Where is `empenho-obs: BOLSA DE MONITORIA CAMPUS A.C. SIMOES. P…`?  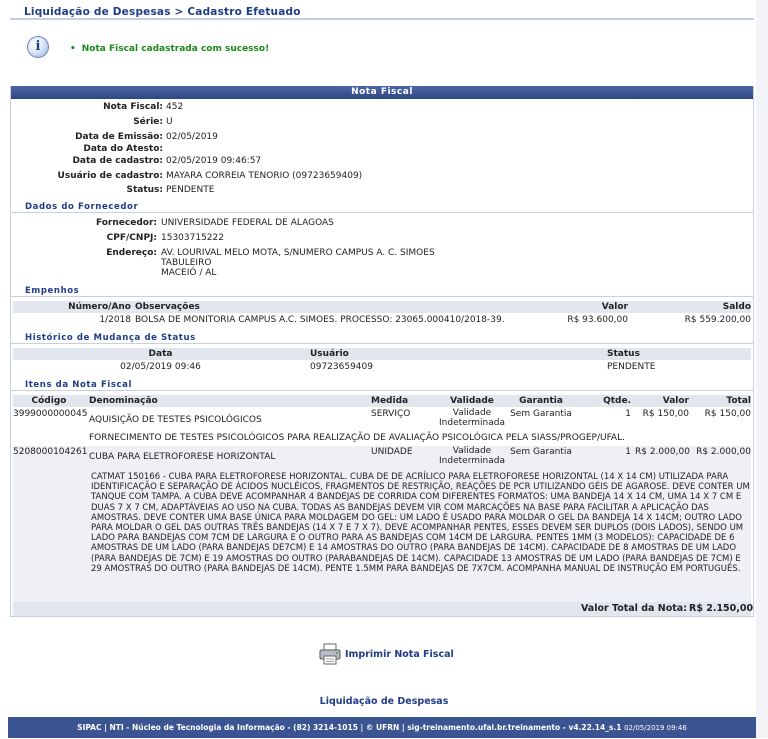 empenho-obs: BOLSA DE MONITORIA CAMPUS A.C. SIMOES. P… is located at coordinates (320, 320).